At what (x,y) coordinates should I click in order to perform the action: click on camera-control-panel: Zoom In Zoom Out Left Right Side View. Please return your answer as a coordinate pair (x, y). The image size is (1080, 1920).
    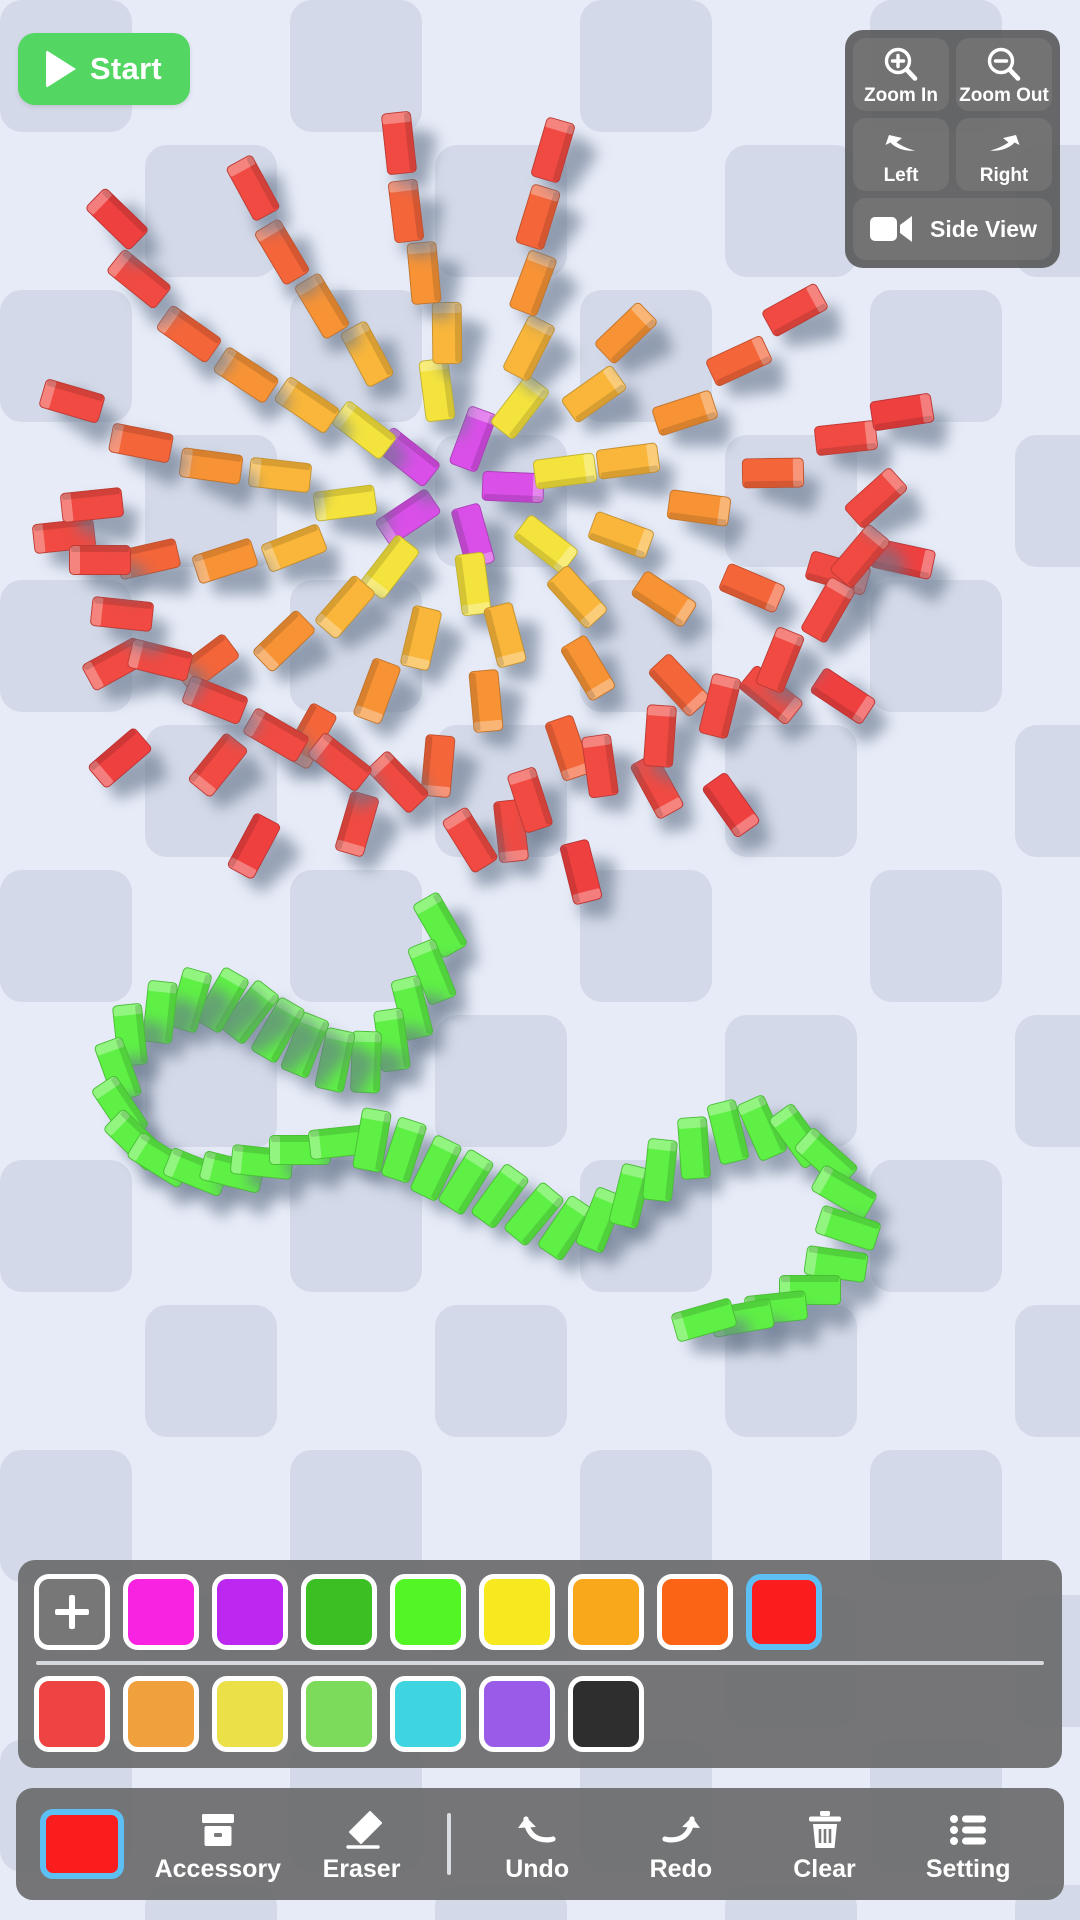
    Looking at the image, I should click on (952, 149).